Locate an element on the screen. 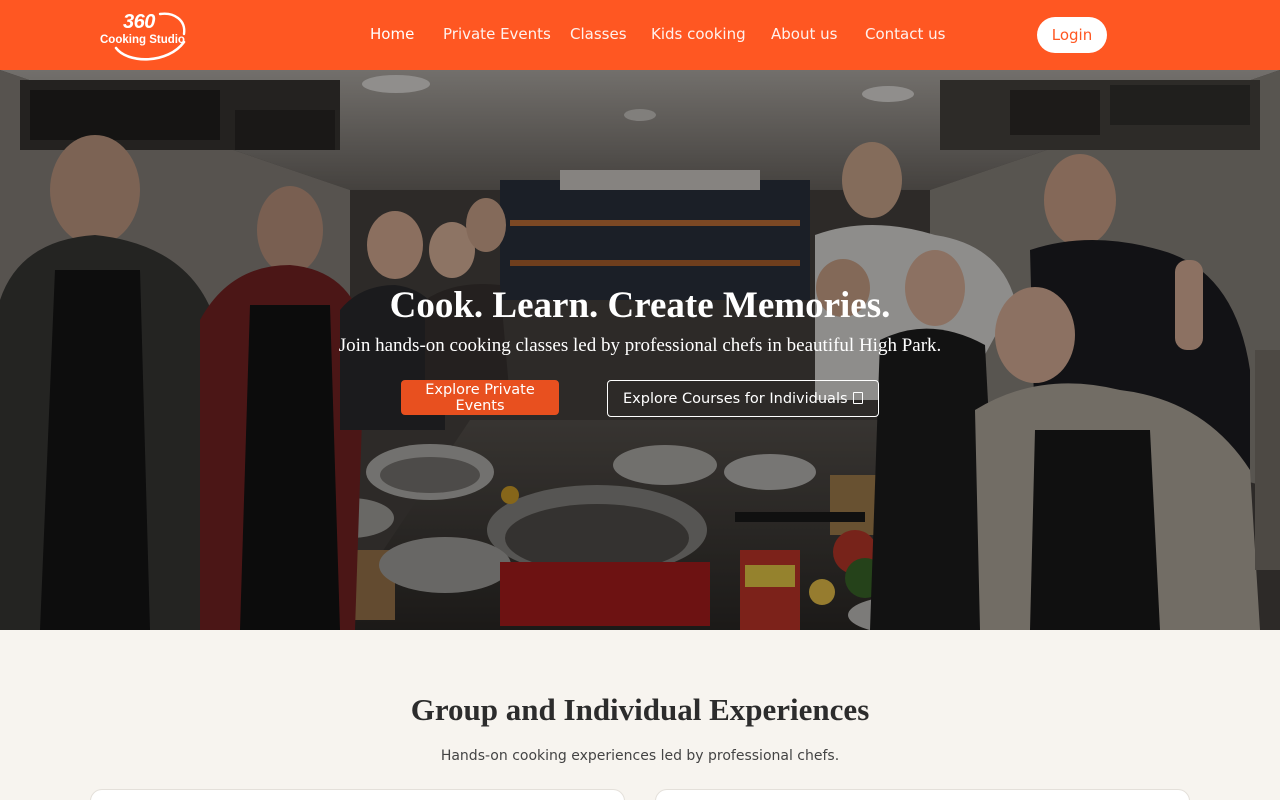  experience-card-group is located at coordinates (357, 794).